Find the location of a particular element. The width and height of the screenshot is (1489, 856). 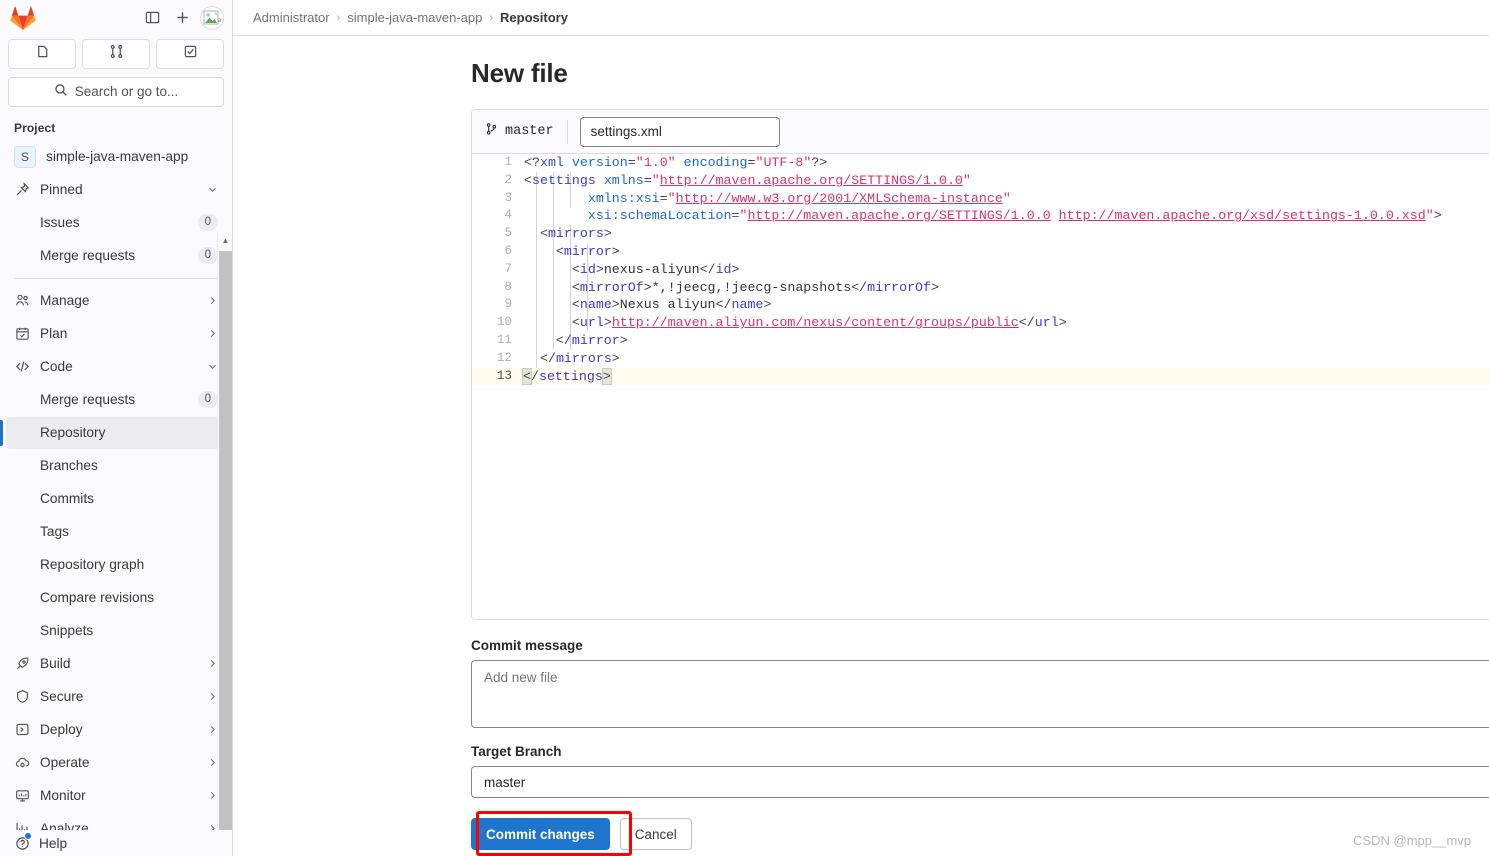

code-line: 9 <name>Nexus aliyun</name> is located at coordinates (980, 305).